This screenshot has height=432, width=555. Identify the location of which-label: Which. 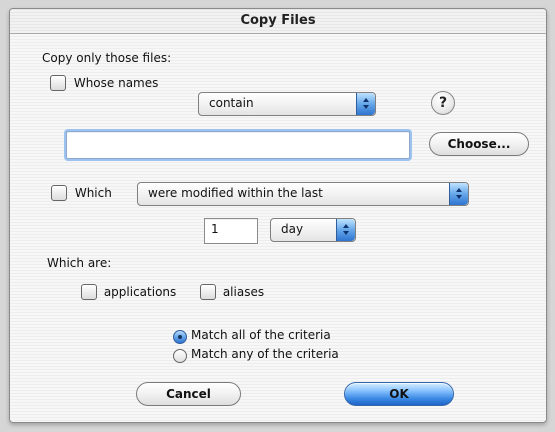
(93, 192).